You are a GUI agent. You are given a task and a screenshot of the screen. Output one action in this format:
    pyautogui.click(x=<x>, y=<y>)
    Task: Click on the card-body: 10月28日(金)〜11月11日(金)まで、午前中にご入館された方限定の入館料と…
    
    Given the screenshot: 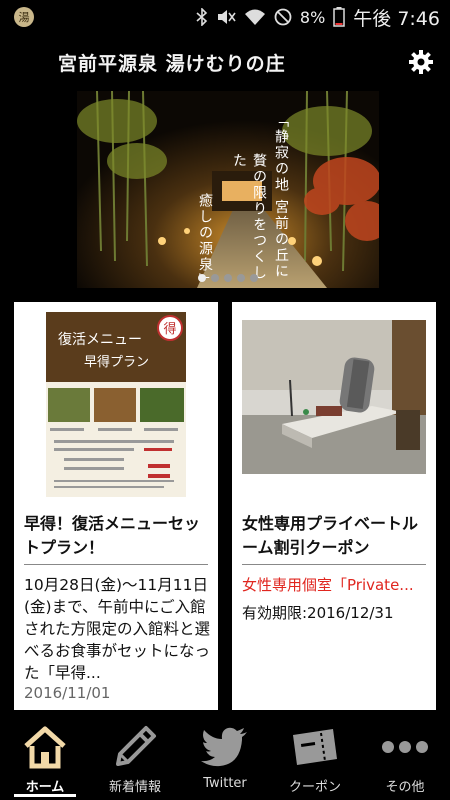 What is the action you would take?
    pyautogui.click(x=117, y=629)
    